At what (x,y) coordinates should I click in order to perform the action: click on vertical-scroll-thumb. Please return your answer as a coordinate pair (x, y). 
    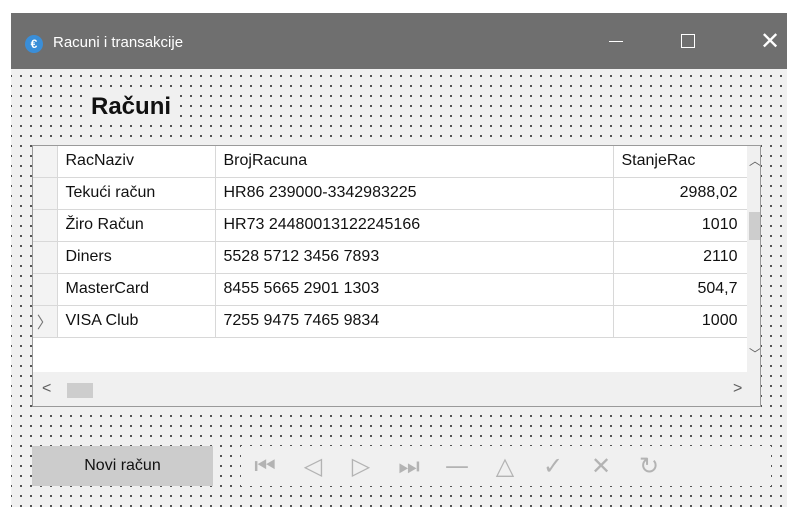
    Looking at the image, I should click on (754, 226).